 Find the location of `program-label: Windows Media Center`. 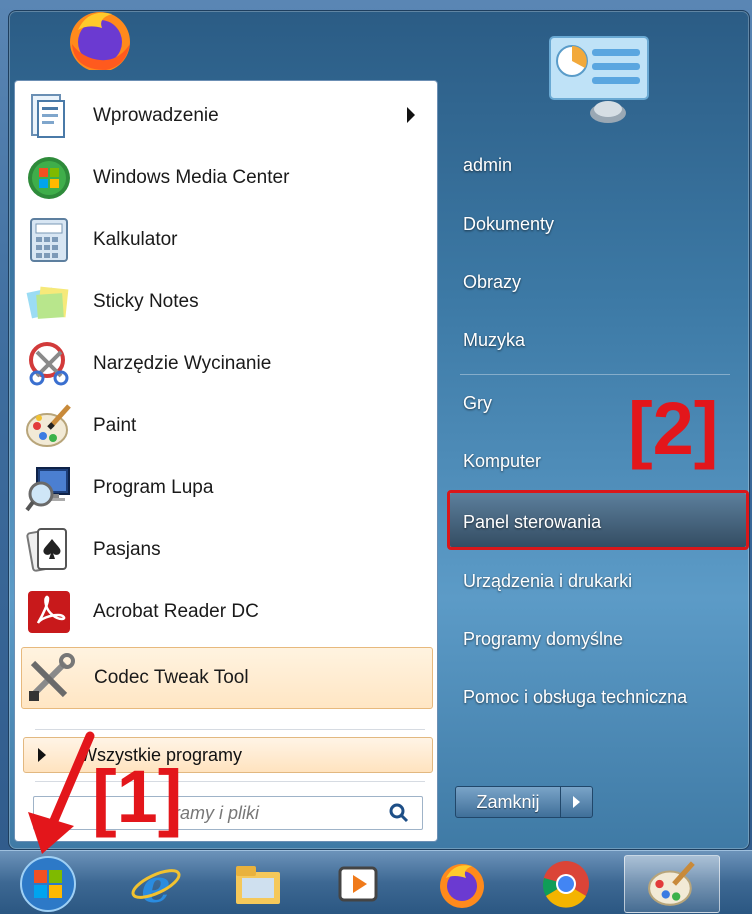

program-label: Windows Media Center is located at coordinates (191, 177).